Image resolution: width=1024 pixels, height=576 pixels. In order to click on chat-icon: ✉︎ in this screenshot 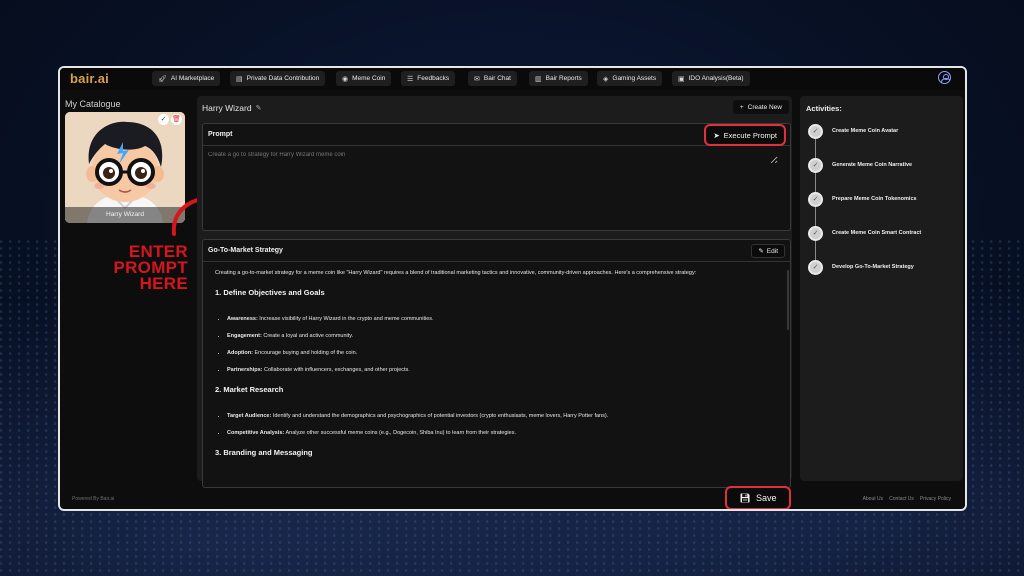, I will do `click(477, 79)`.